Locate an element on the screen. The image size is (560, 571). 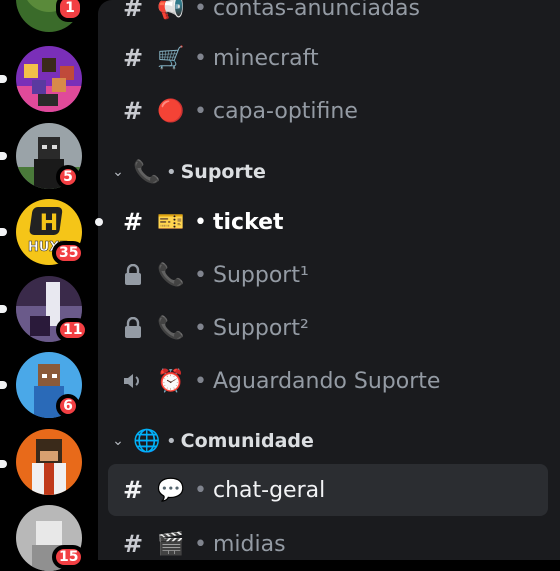
megaphone-icon: 📢 is located at coordinates (171, 10).